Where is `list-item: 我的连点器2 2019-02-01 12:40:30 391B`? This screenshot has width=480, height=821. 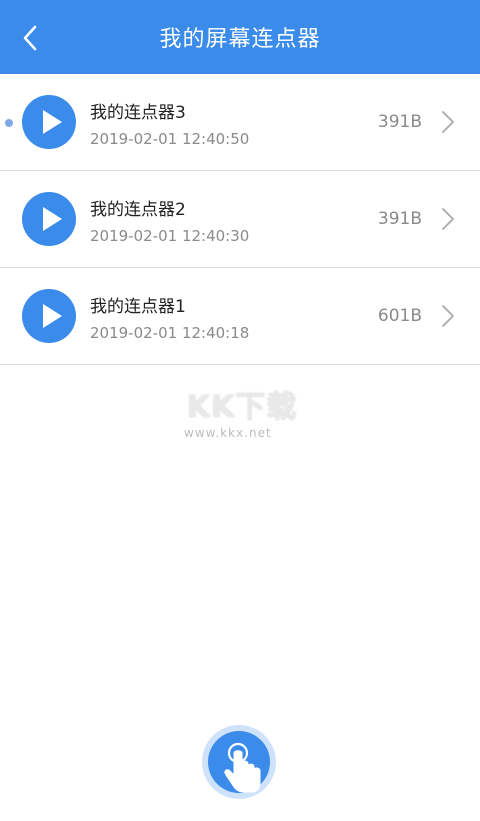
list-item: 我的连点器2 2019-02-01 12:40:30 391B is located at coordinates (240, 219).